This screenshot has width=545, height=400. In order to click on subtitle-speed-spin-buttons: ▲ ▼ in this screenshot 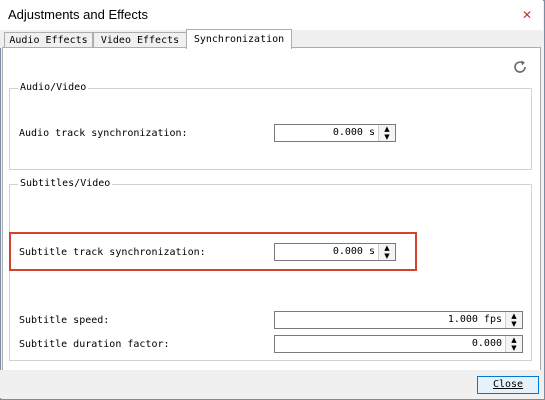, I will do `click(513, 320)`.